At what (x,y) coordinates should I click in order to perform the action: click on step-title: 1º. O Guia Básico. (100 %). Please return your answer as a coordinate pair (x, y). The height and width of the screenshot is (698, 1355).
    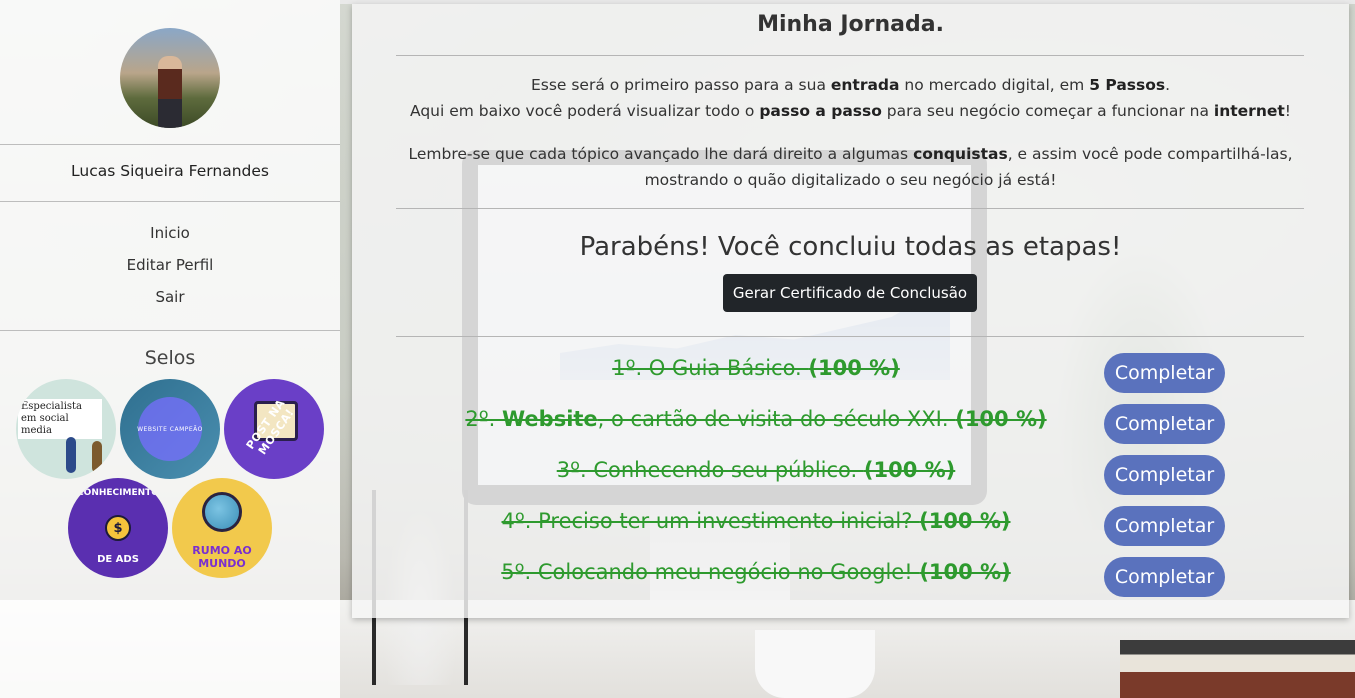
    Looking at the image, I should click on (756, 368).